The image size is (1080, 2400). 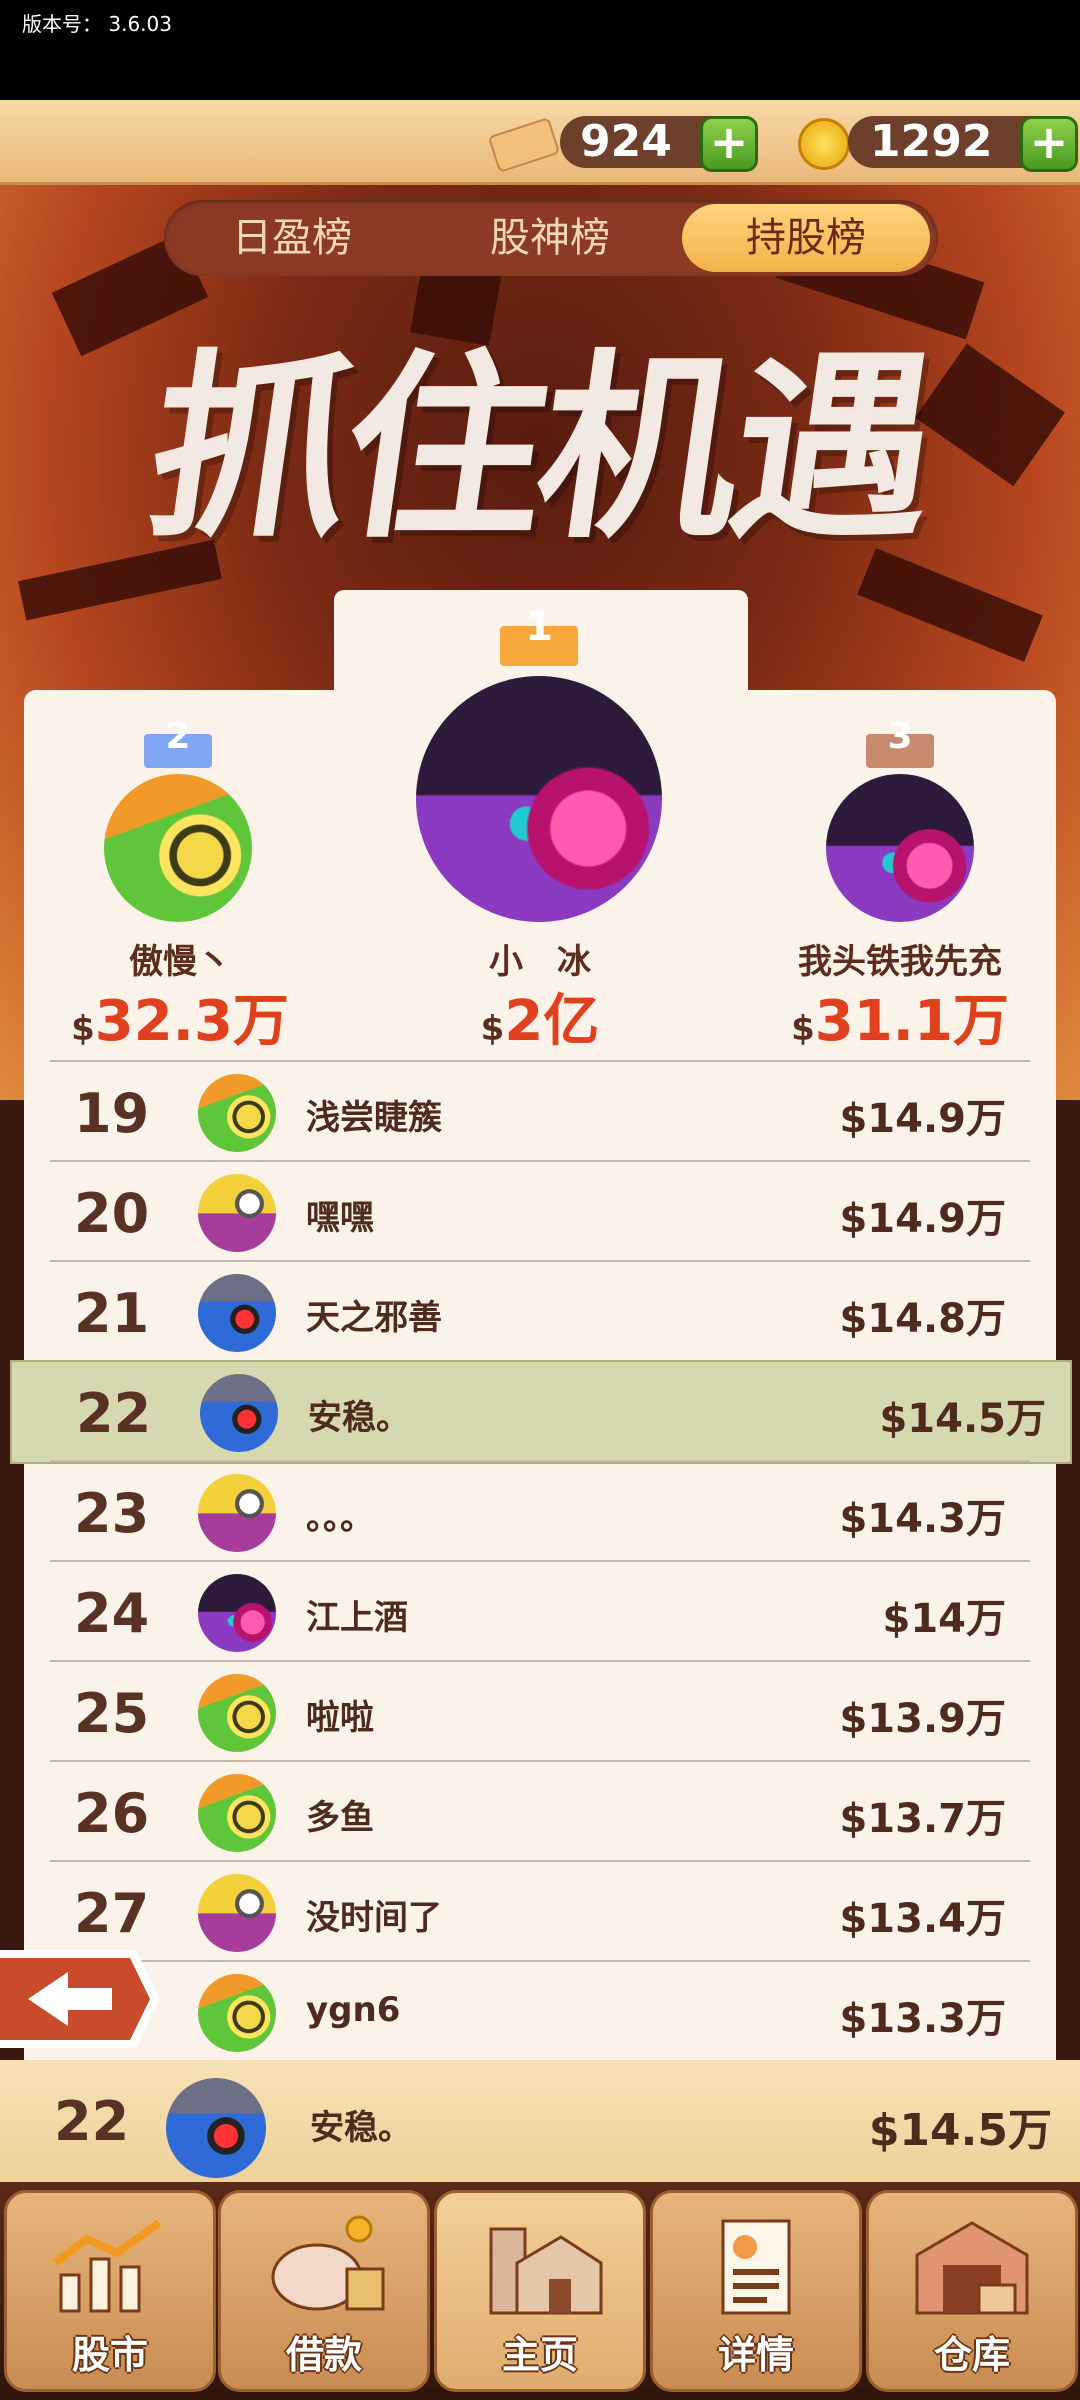 I want to click on tab-holdings: 持股榜, so click(x=806, y=238).